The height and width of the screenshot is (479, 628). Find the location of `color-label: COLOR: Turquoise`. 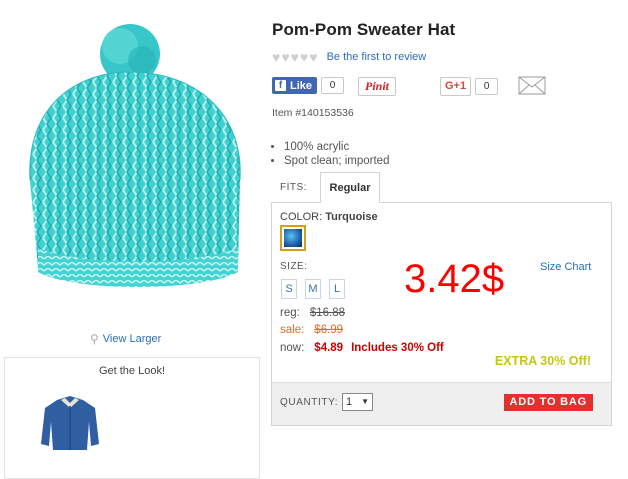

color-label: COLOR: Turquoise is located at coordinates (329, 217).